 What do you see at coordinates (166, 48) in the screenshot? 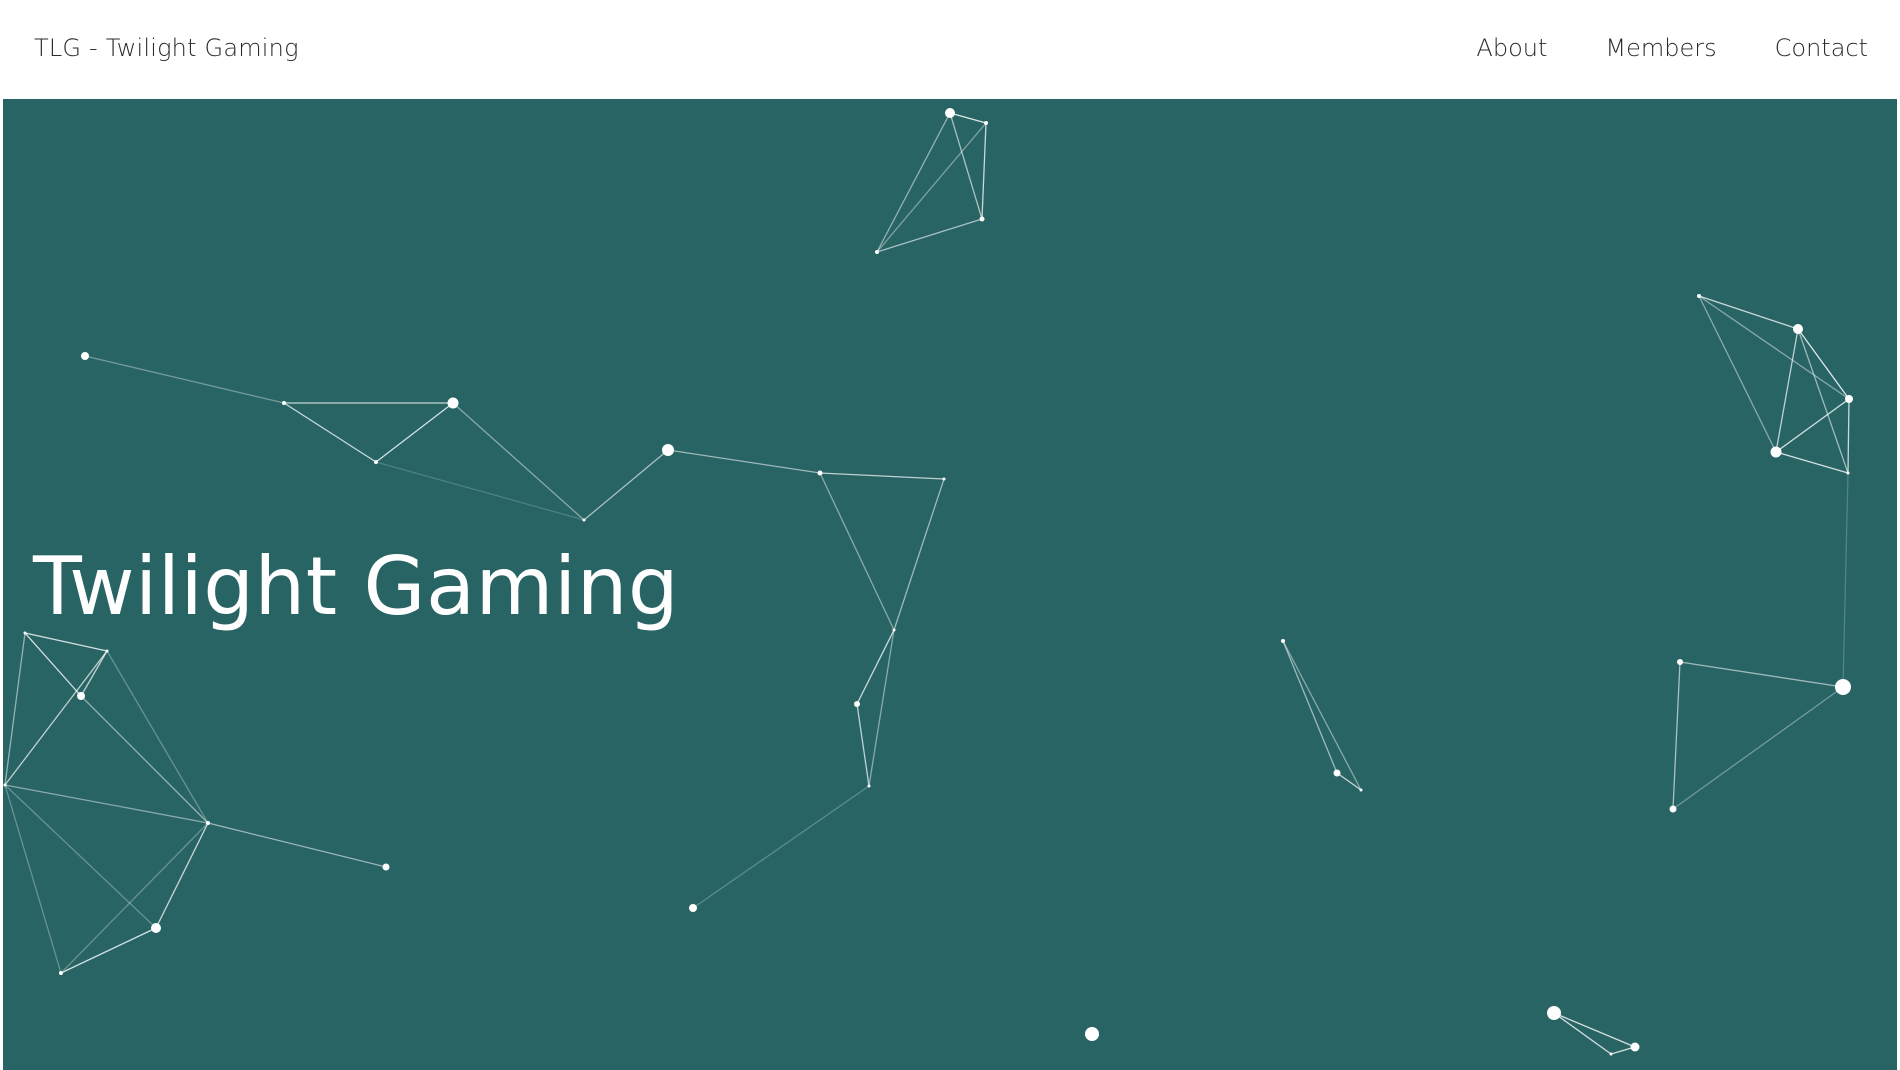
I see `brand-link: TLG - Twilight Gaming` at bounding box center [166, 48].